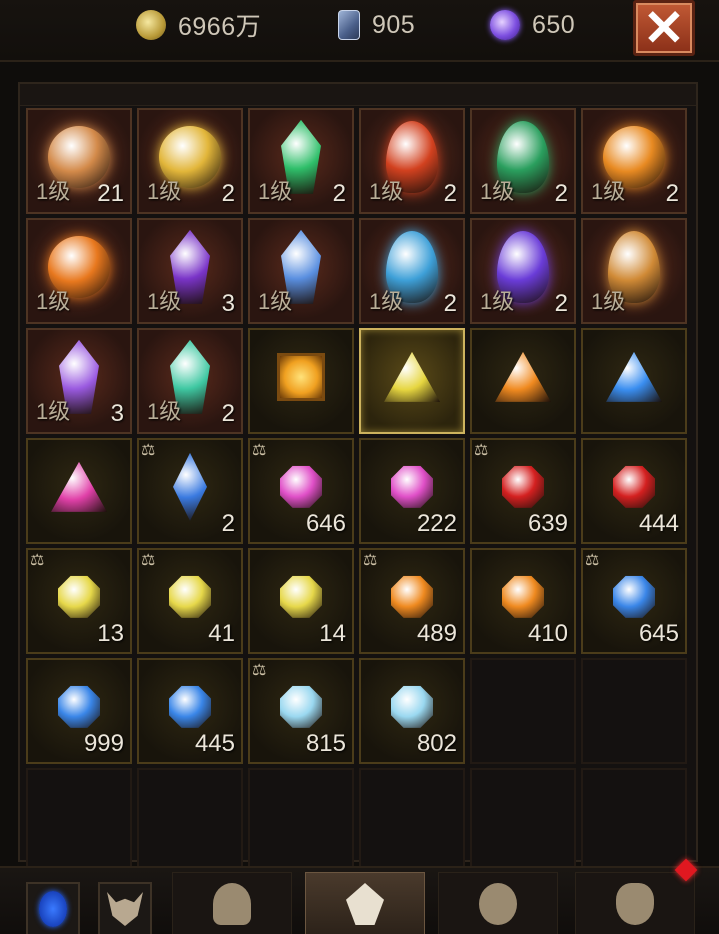 The image size is (719, 934). I want to click on red-gem-icon, so click(634, 486).